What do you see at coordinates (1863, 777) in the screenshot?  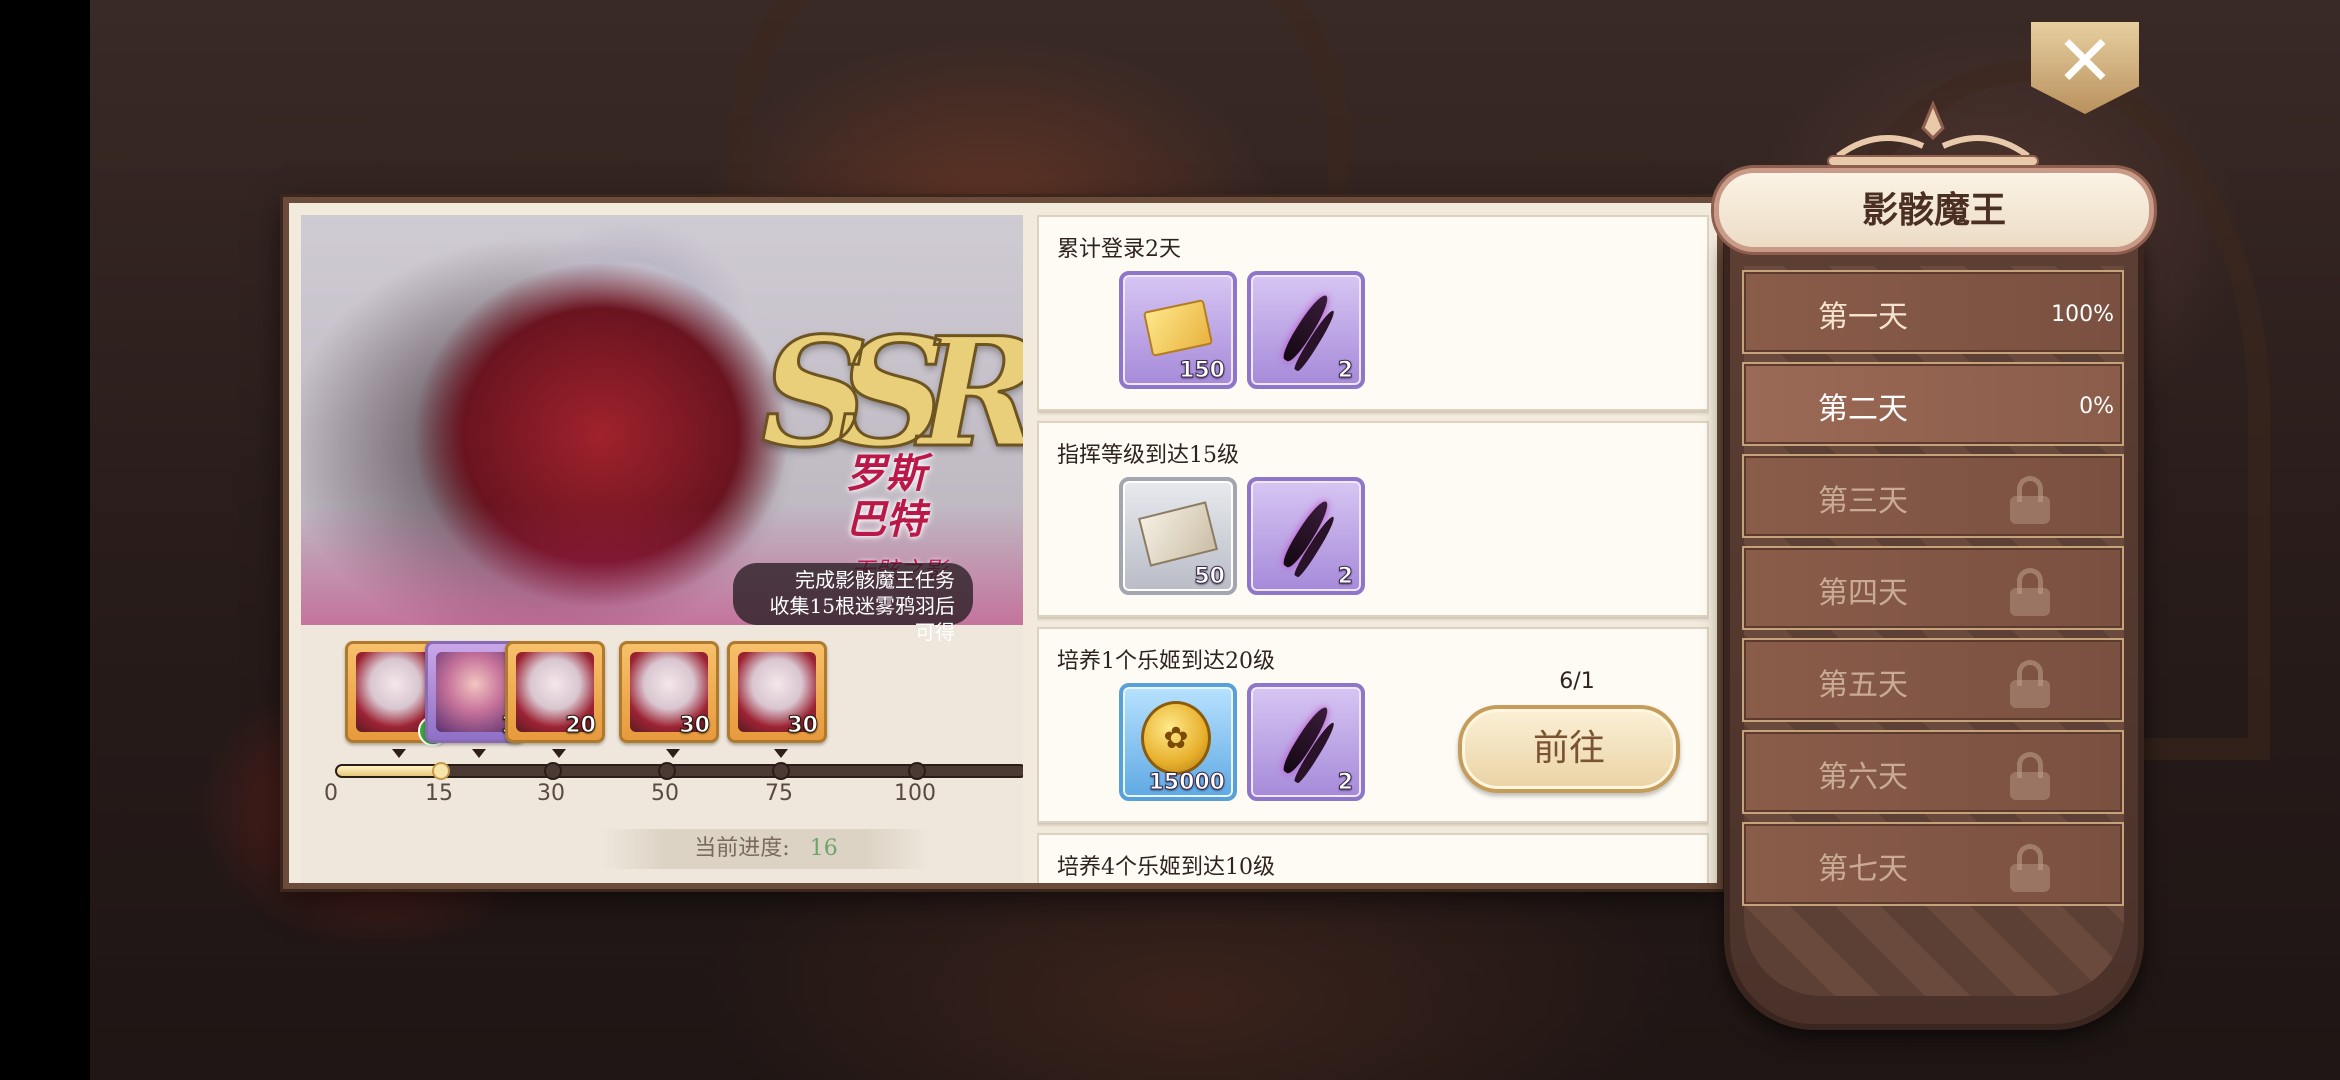 I see `day-label: 第六天` at bounding box center [1863, 777].